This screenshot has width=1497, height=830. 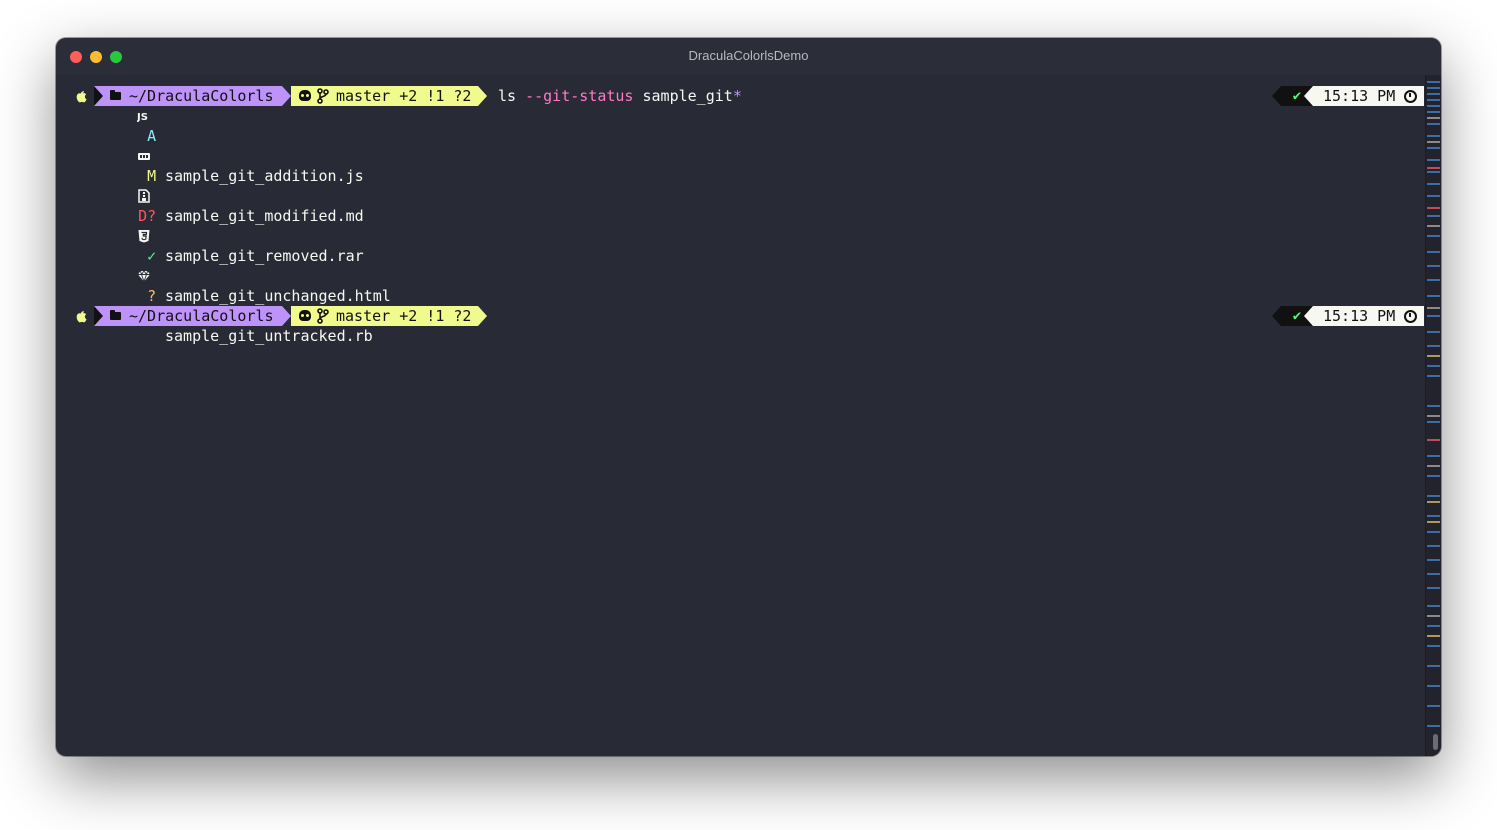 What do you see at coordinates (144, 196) in the screenshot?
I see `archive-icon` at bounding box center [144, 196].